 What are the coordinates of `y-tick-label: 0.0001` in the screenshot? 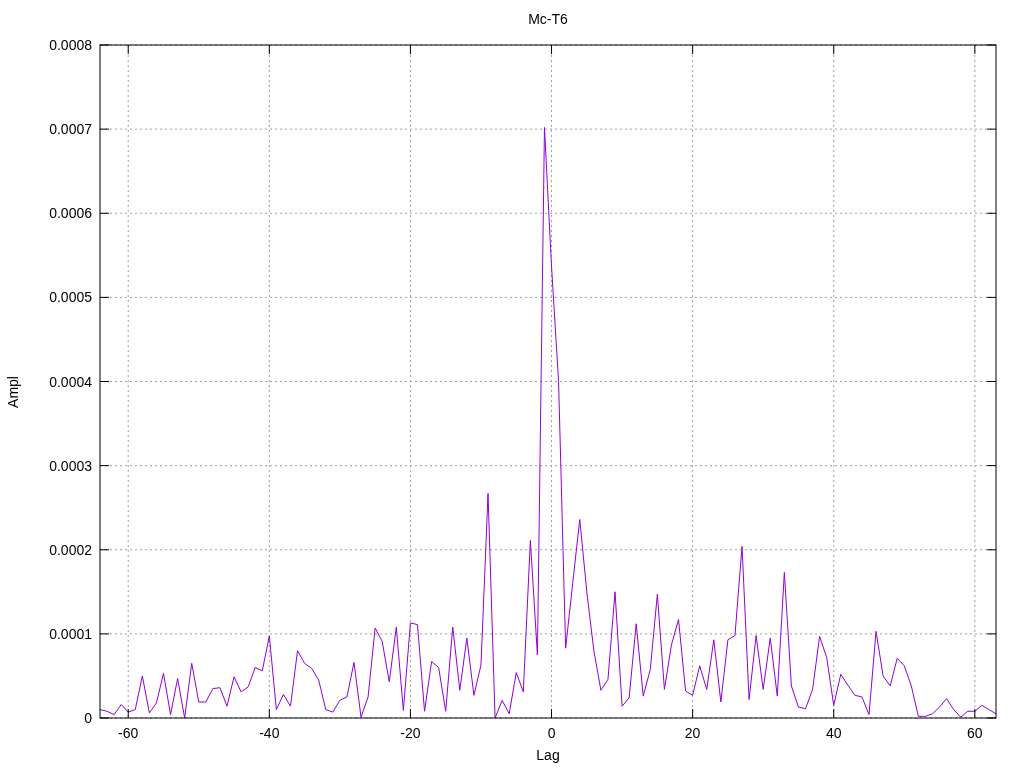 It's located at (70, 633).